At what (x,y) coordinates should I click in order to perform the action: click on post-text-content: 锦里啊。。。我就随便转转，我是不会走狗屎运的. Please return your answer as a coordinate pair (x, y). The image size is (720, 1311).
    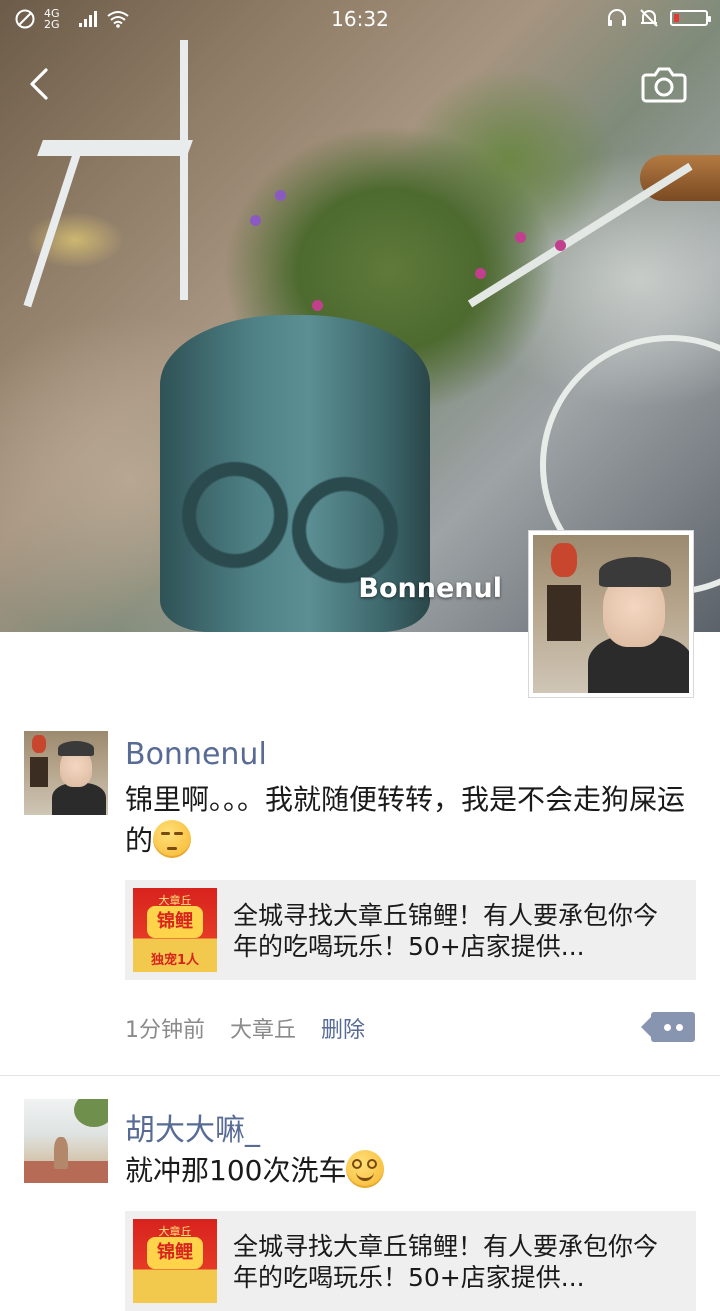
    Looking at the image, I should click on (405, 820).